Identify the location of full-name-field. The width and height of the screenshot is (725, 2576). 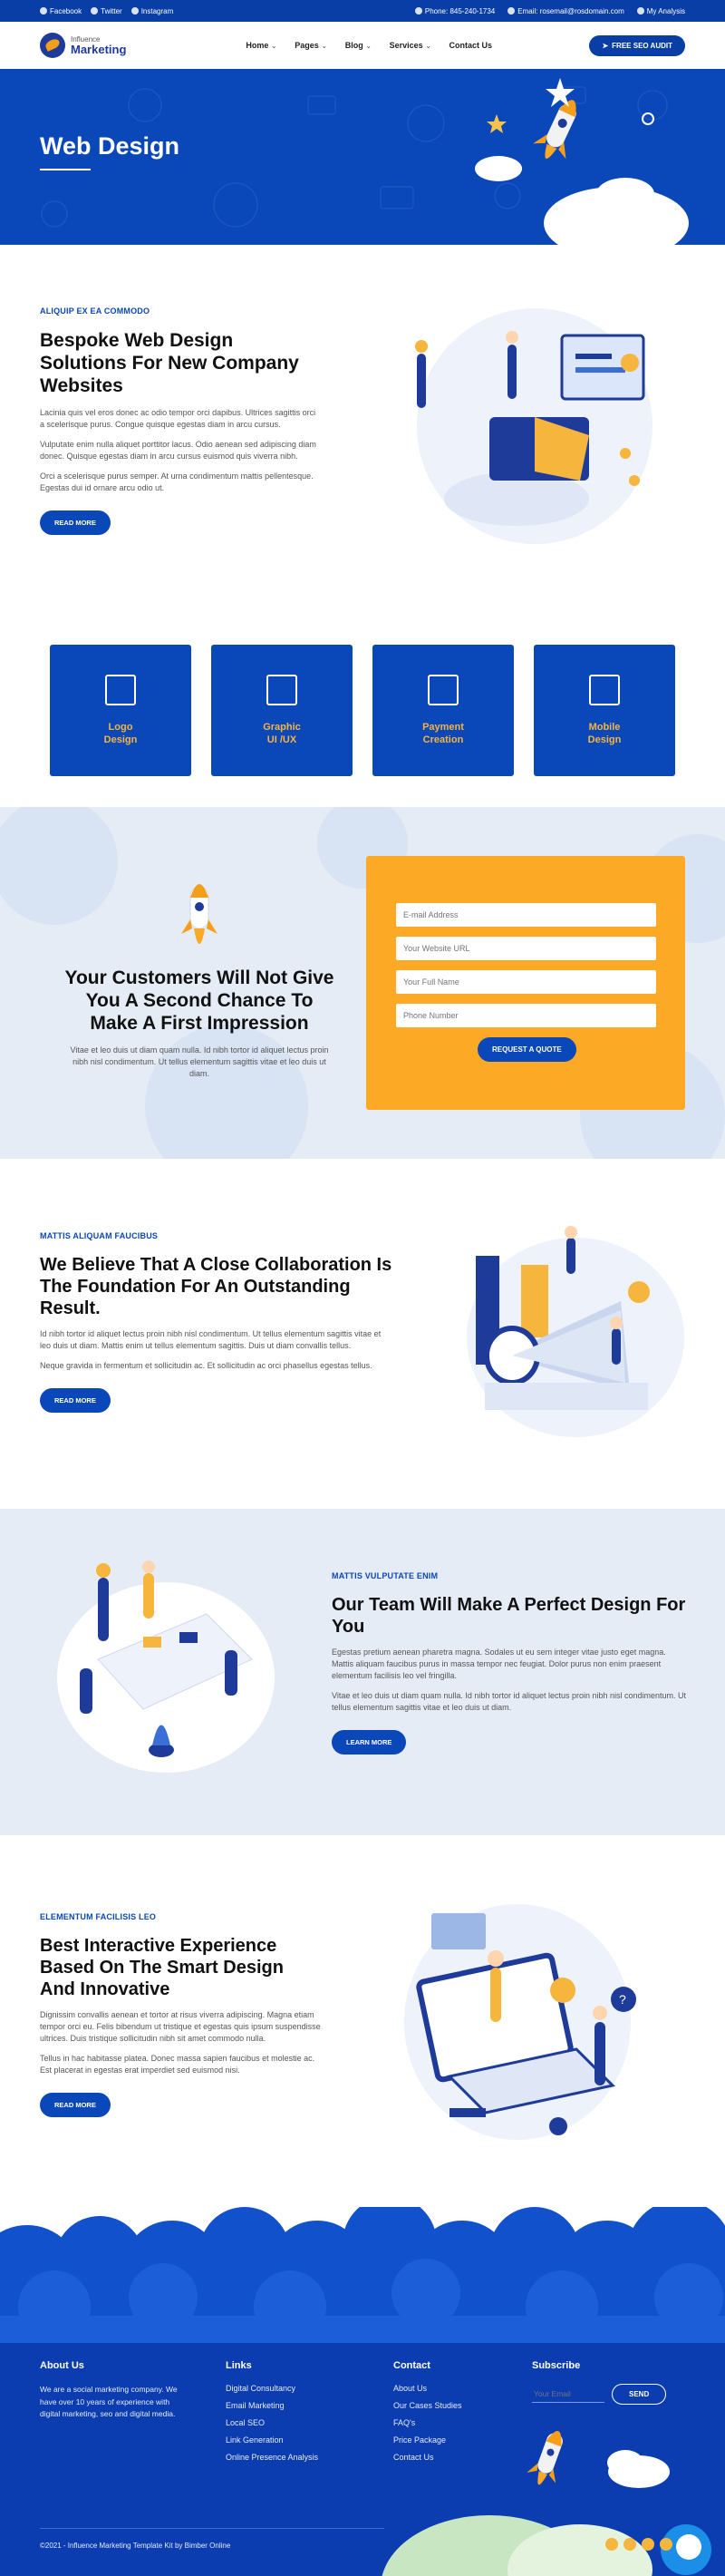
(526, 982).